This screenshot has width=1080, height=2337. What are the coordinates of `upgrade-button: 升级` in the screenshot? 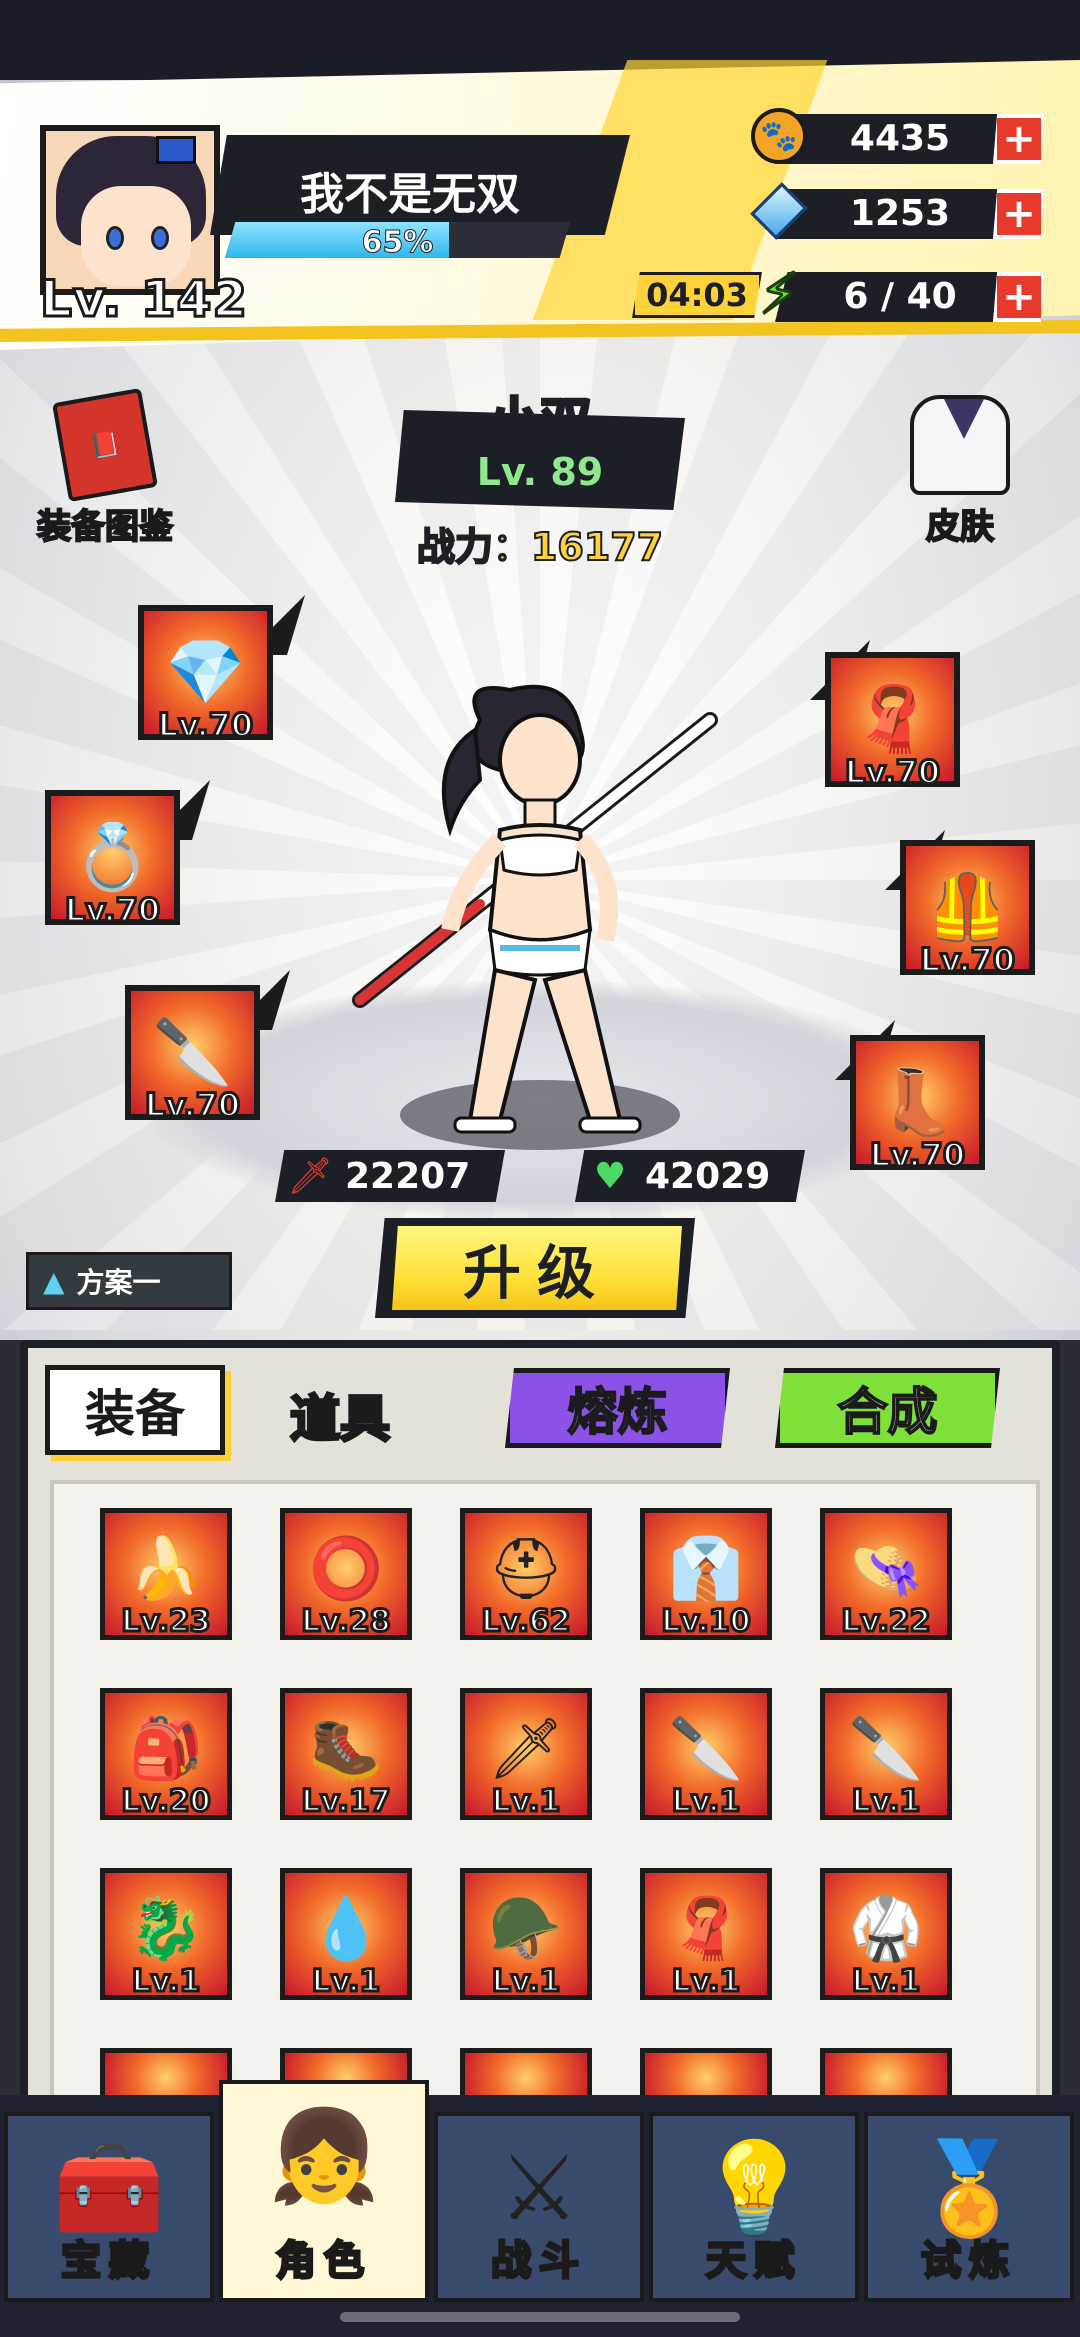 It's located at (537, 1268).